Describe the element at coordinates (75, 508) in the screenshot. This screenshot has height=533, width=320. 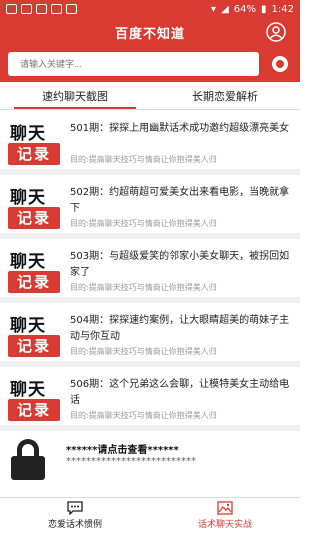
I see `chat-bubble-icon` at that location.